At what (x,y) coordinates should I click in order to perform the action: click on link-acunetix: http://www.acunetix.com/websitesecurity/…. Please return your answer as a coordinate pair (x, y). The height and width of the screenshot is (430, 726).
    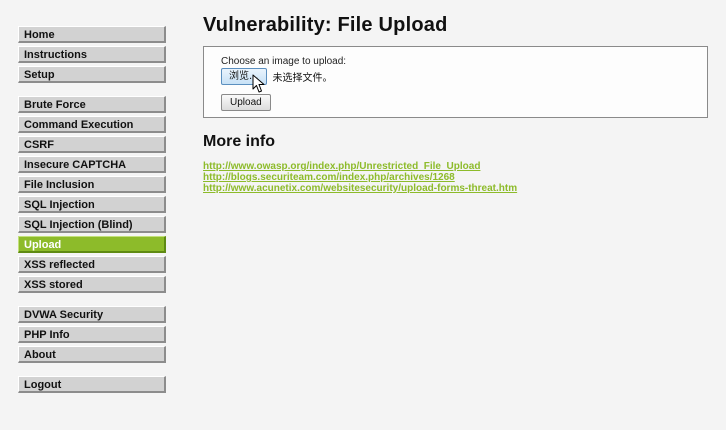
    Looking at the image, I should click on (455, 188).